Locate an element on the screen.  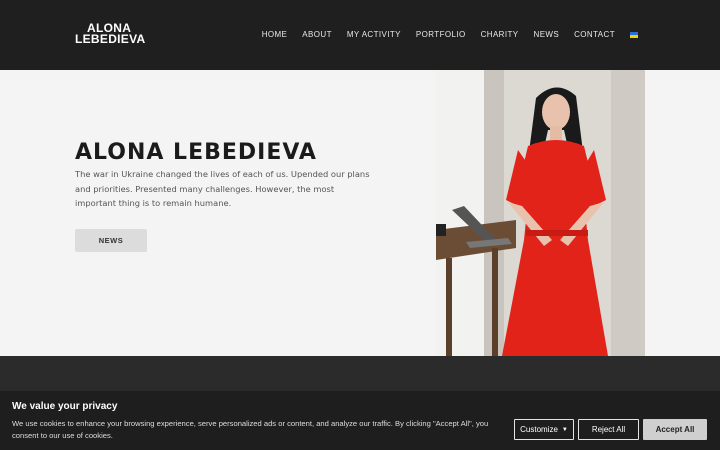
nav-news: NEWS is located at coordinates (547, 34).